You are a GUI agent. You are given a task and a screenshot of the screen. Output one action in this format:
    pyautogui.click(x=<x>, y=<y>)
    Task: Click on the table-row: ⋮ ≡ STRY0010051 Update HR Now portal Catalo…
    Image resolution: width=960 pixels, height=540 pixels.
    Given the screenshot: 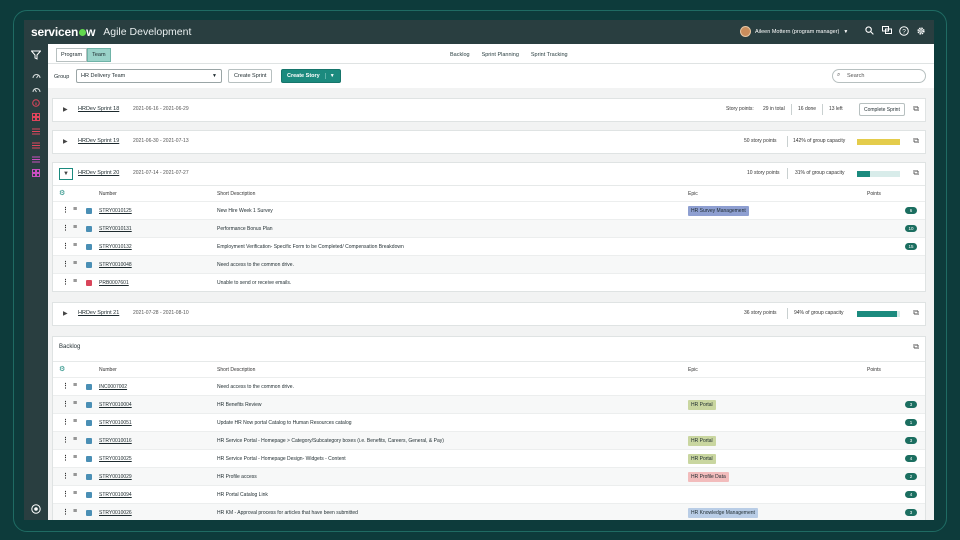 What is the action you would take?
    pyautogui.click(x=489, y=422)
    